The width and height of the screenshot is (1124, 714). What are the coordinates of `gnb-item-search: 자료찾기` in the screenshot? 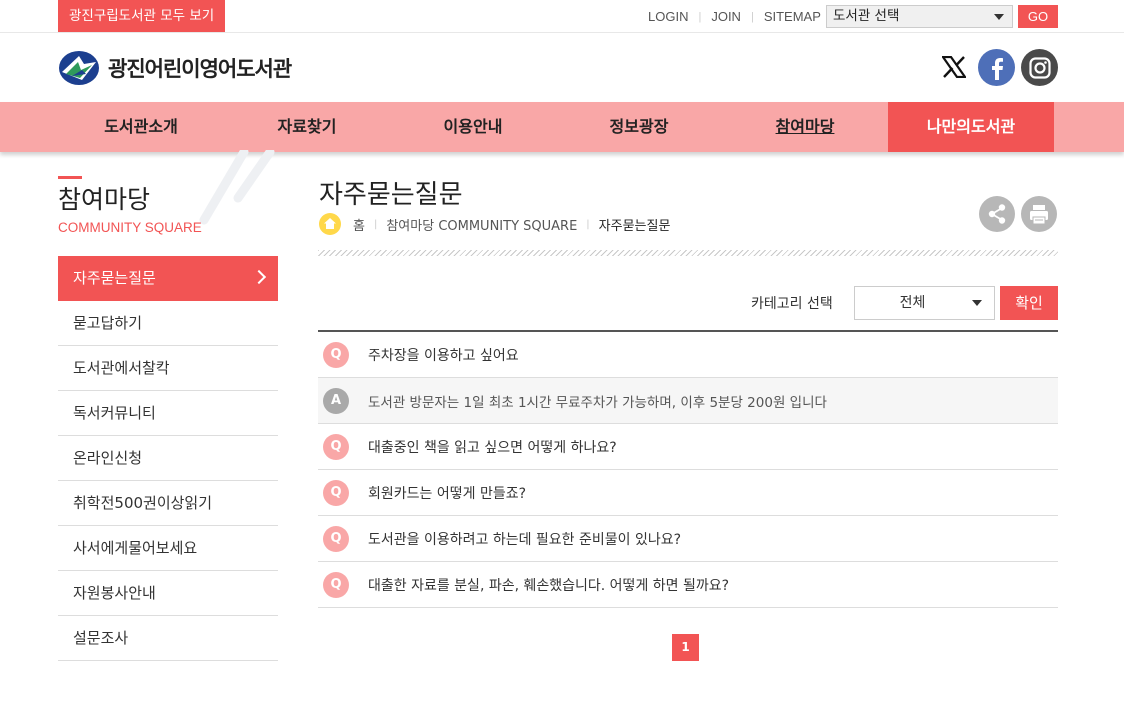 It's located at (307, 127).